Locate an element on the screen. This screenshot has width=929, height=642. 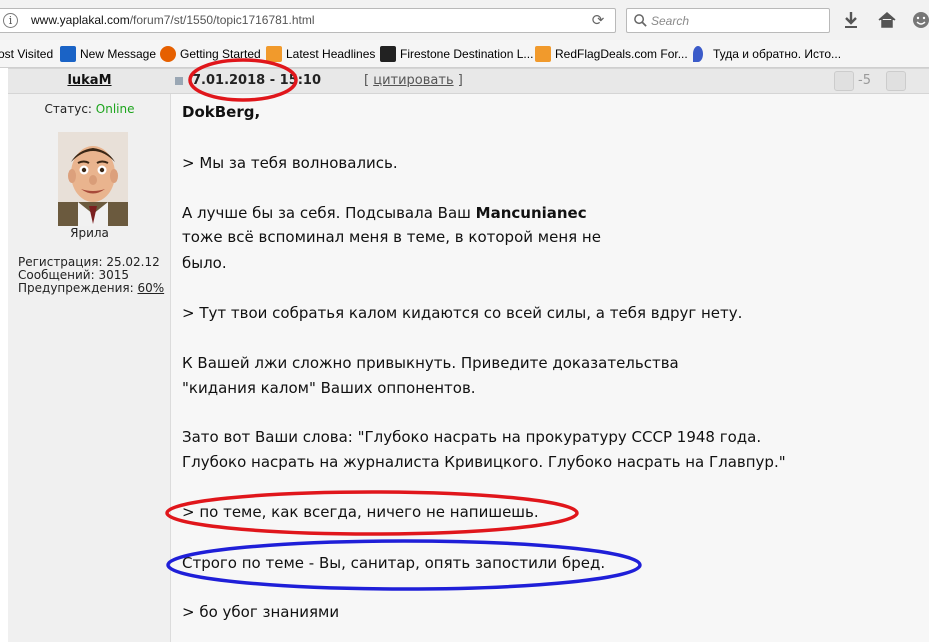
bookmark-label: Latest Headlines is located at coordinates (331, 54).